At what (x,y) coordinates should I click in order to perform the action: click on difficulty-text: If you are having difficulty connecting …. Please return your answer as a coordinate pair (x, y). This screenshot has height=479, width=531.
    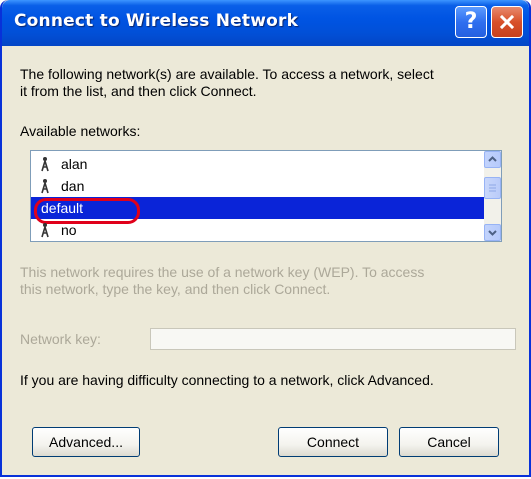
    Looking at the image, I should click on (227, 380).